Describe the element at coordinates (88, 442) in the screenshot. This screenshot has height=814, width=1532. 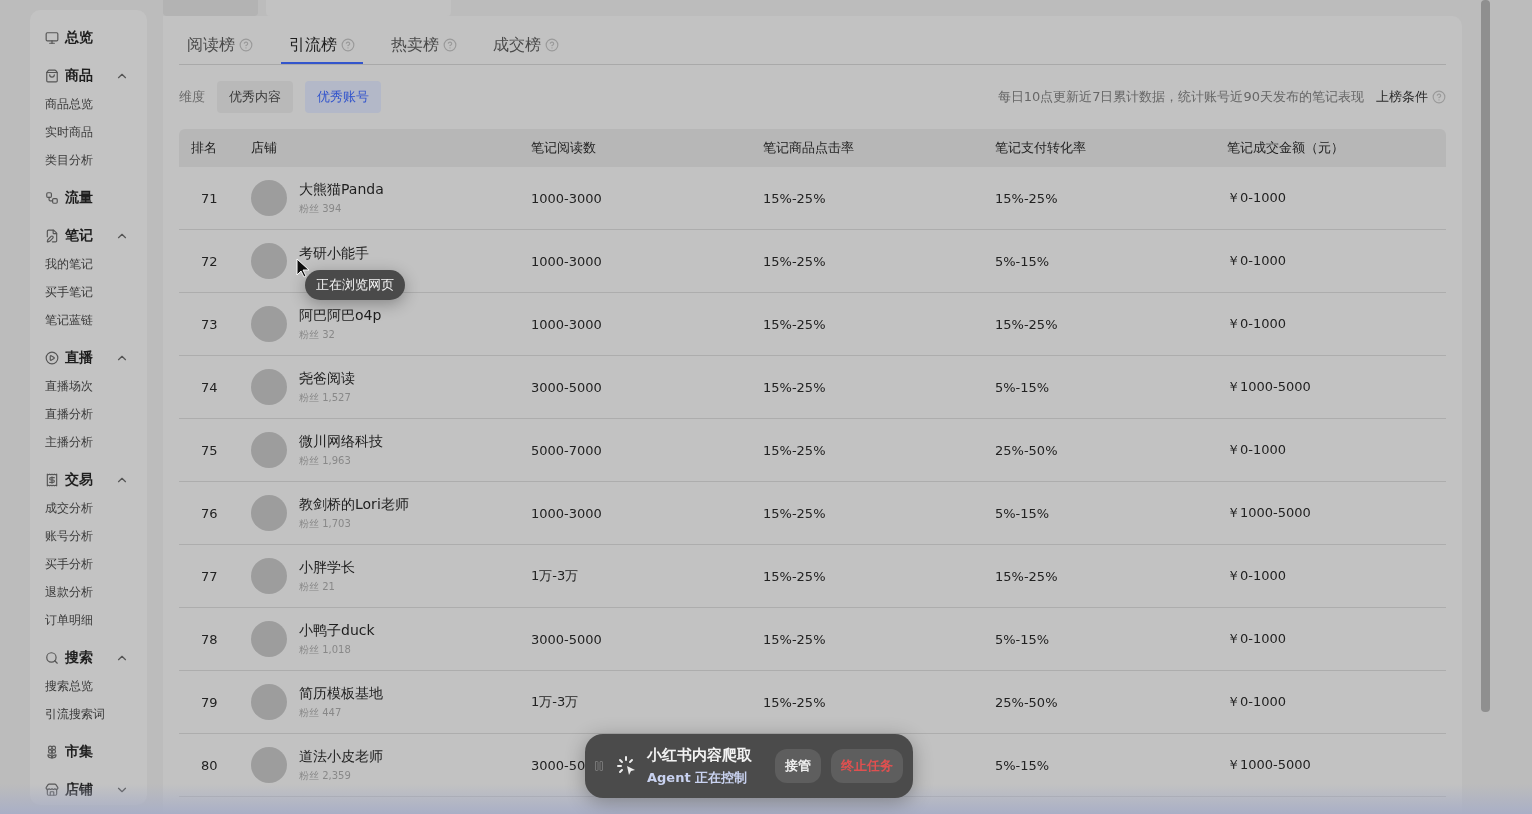
I see `nav-item: 主播分析` at that location.